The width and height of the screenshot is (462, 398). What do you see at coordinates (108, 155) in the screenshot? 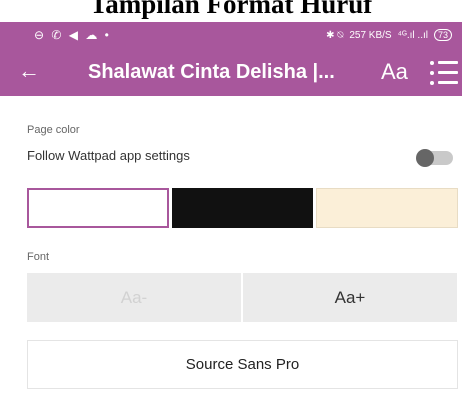
I see `follow-app-settings-label: Follow Wattpad app settings` at bounding box center [108, 155].